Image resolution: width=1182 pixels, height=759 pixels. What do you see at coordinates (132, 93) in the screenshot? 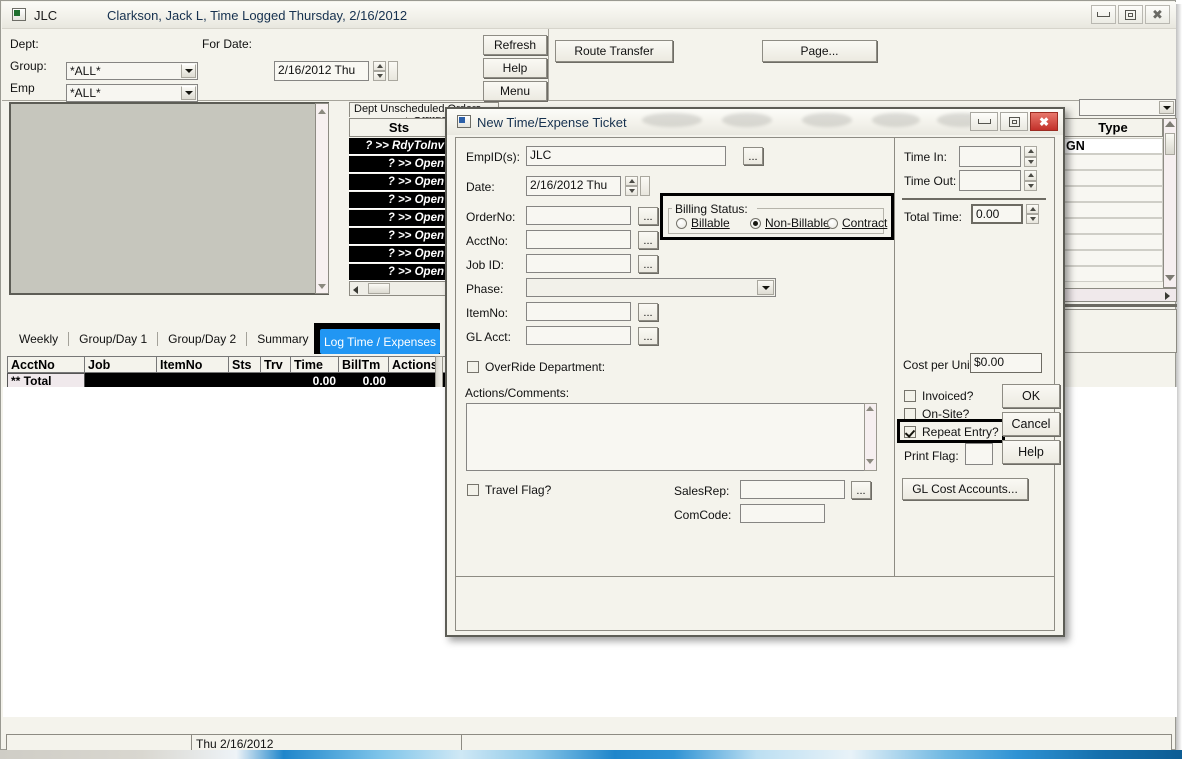
I see `group-combo: *ALL*` at bounding box center [132, 93].